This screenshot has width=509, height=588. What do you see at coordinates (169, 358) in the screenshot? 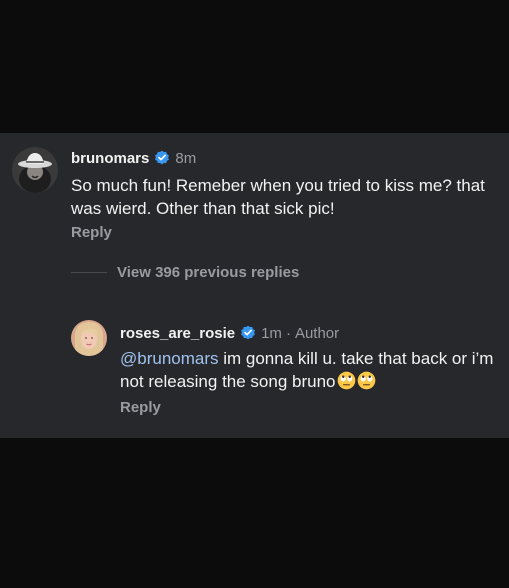
I see `mention-link: @brunomars` at bounding box center [169, 358].